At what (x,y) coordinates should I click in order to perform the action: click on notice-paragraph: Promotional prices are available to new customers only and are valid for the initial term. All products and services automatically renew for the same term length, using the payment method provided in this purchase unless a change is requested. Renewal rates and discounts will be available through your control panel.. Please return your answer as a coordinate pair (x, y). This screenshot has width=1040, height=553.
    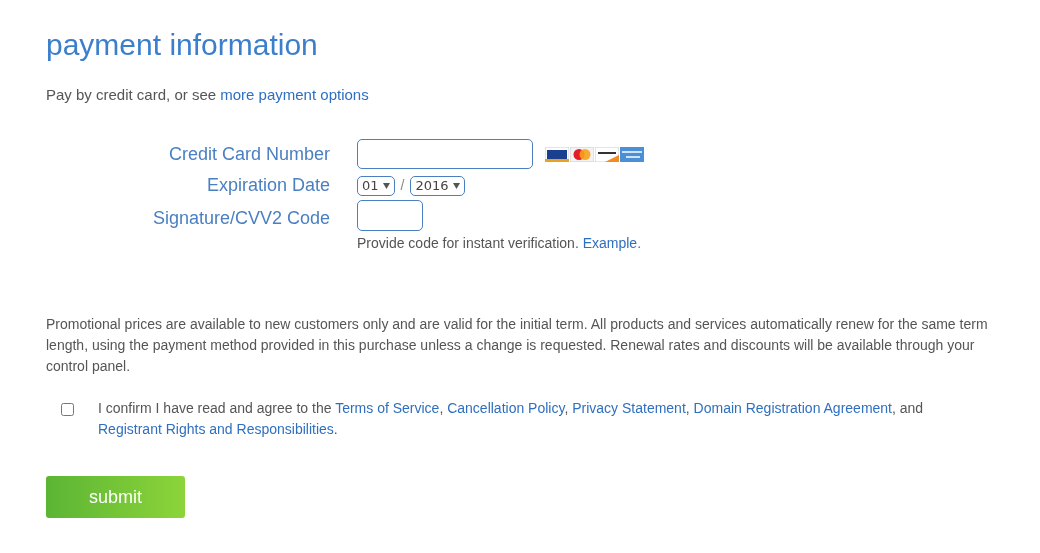
    Looking at the image, I should click on (517, 345).